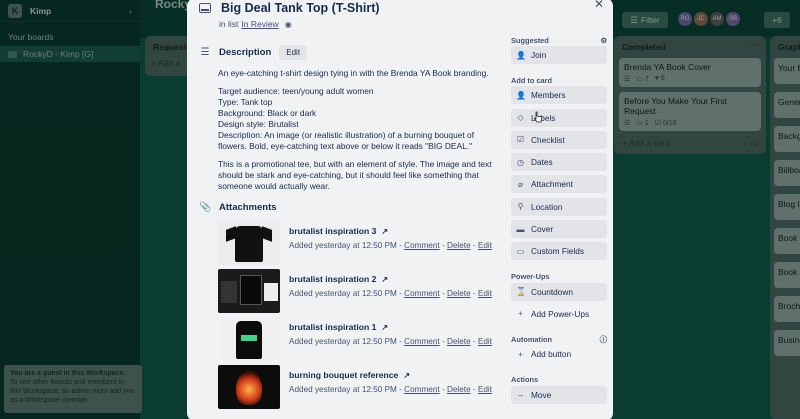  What do you see at coordinates (349, 52) in the screenshot?
I see `description-header: ☰ Description Edit` at bounding box center [349, 52].